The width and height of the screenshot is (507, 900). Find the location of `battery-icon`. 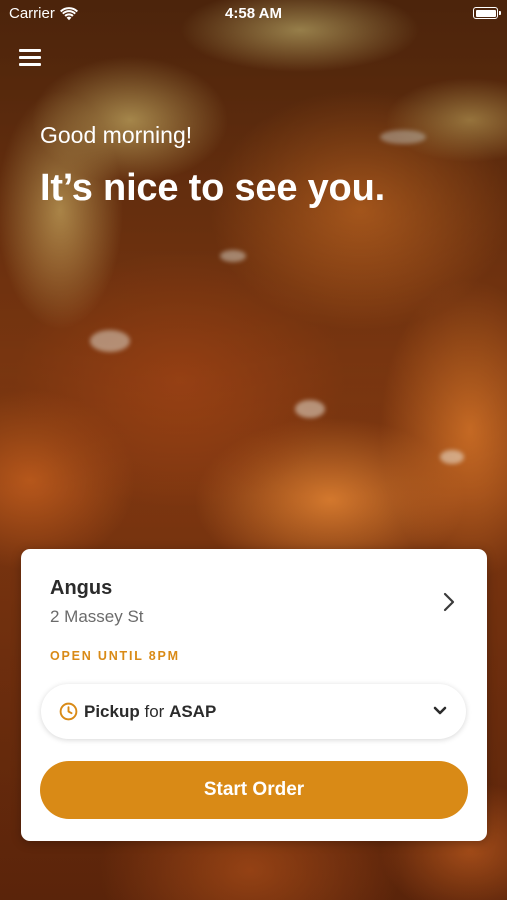

battery-icon is located at coordinates (487, 13).